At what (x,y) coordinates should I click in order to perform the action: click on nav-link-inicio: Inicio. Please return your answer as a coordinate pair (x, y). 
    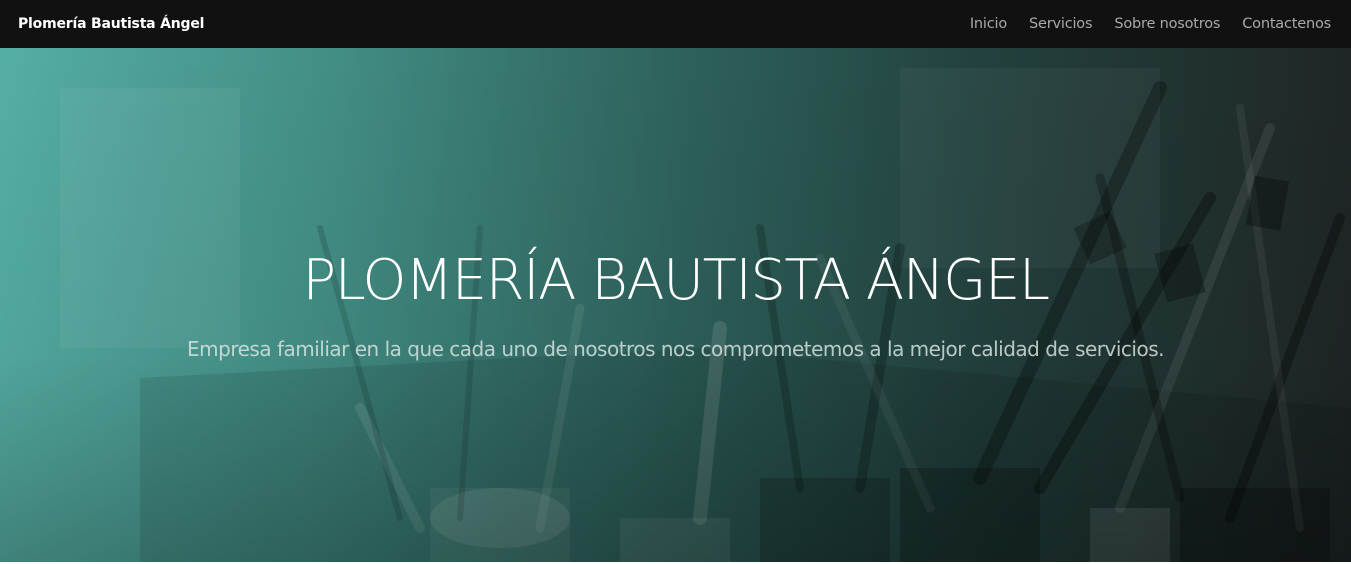
    Looking at the image, I should click on (988, 24).